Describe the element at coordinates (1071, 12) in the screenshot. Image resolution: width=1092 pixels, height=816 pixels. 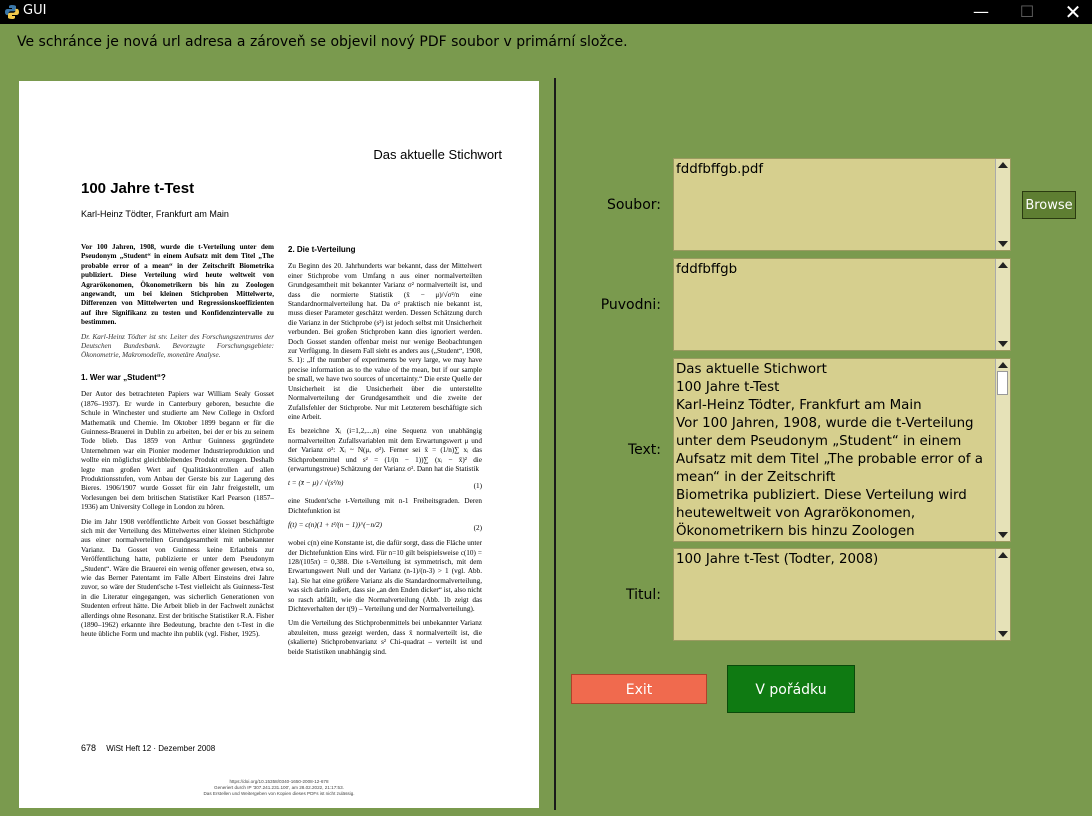
I see `close-button: ✕` at that location.